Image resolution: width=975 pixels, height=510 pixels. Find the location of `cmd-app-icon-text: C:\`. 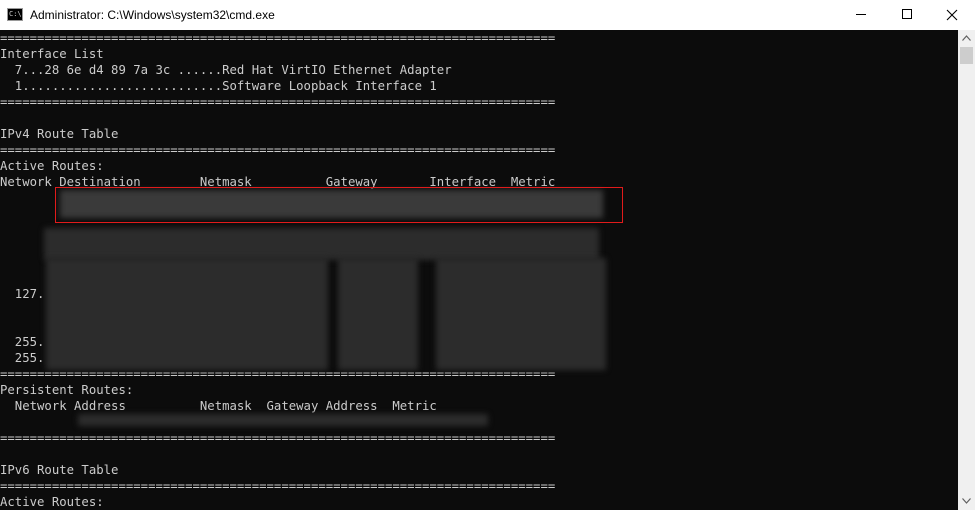

cmd-app-icon-text: C:\ is located at coordinates (15, 14).